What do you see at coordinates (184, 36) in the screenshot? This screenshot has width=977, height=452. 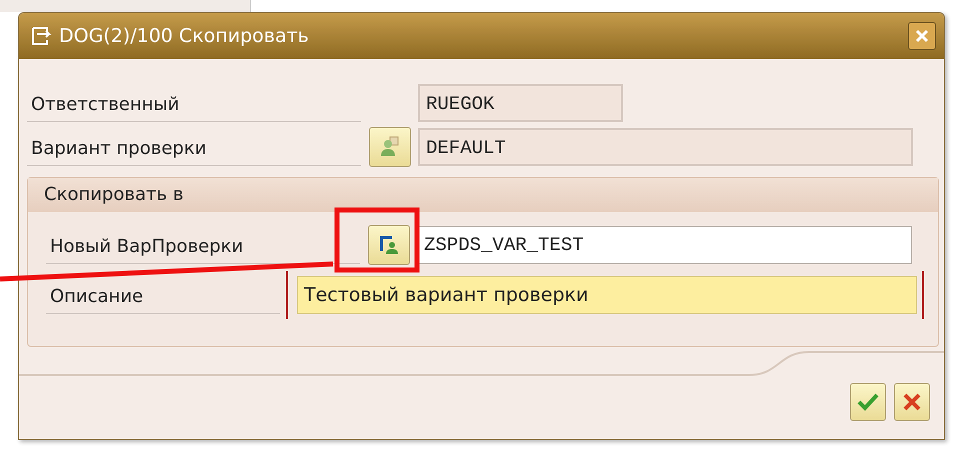 I see `window-title: DOG(2)/100 Скопировать` at bounding box center [184, 36].